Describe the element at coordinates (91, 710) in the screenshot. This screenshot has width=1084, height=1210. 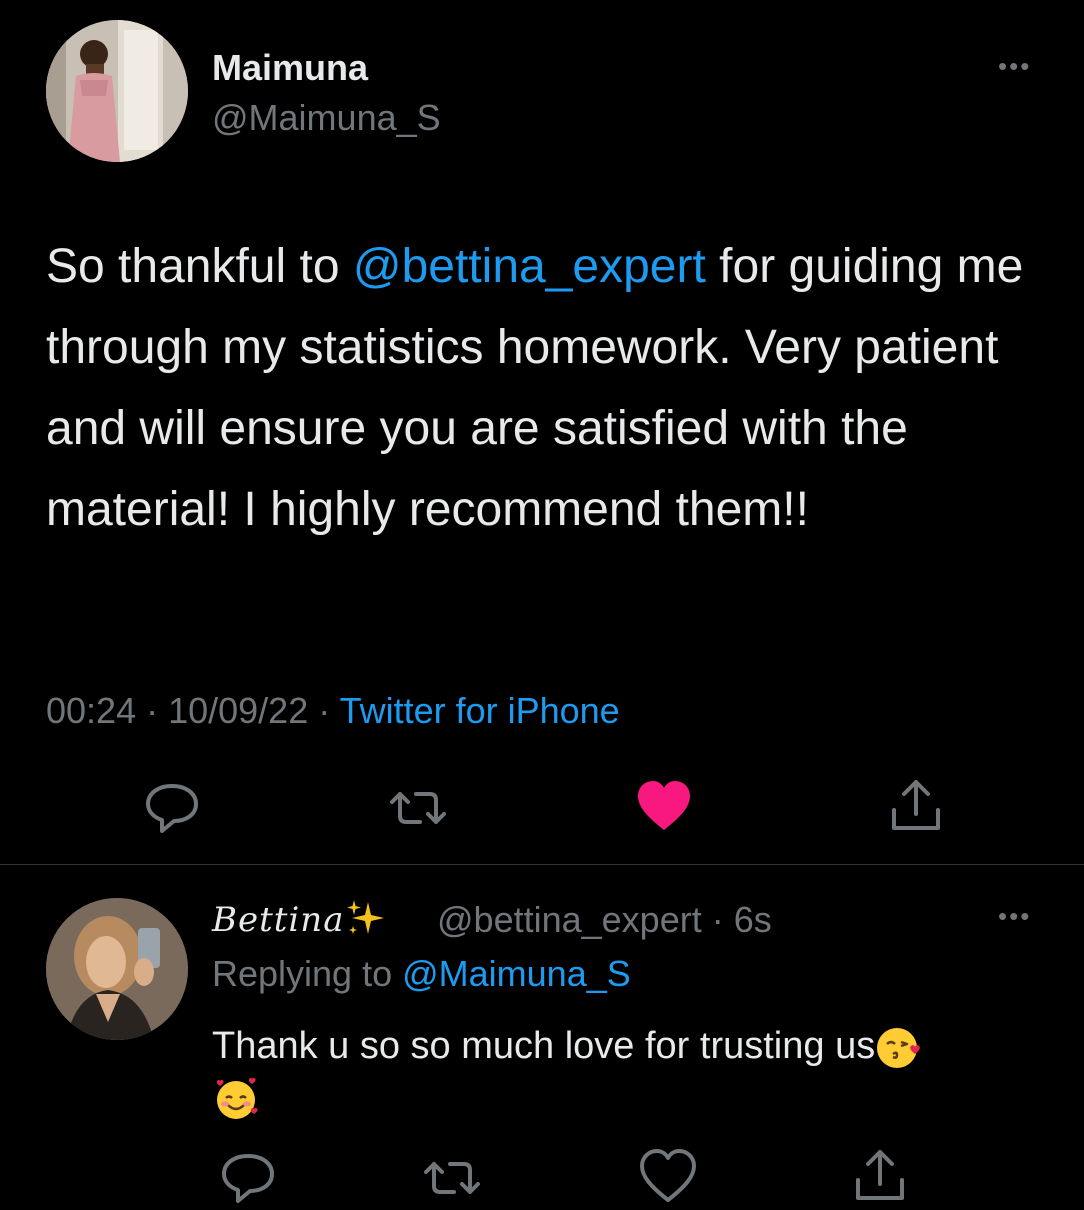
I see `tweet-time: 00:24` at that location.